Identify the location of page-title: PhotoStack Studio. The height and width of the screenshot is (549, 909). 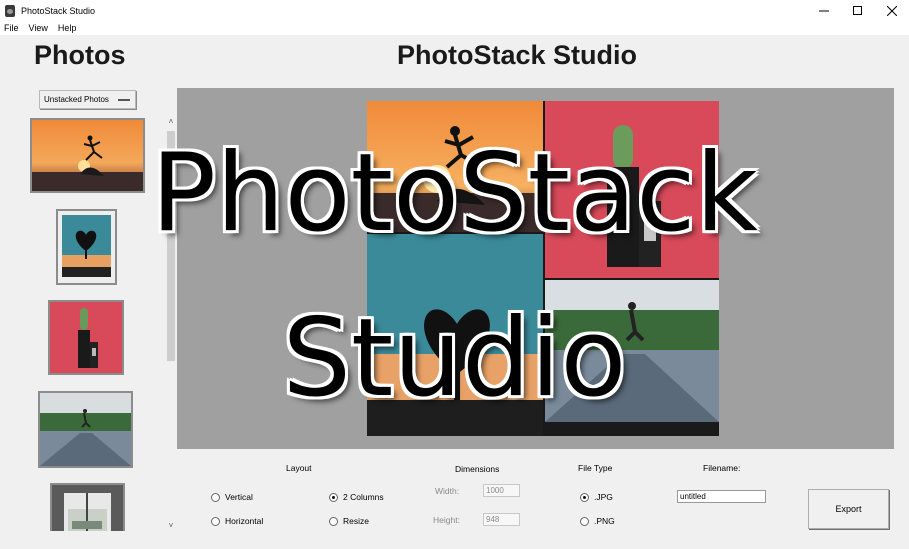
(517, 55).